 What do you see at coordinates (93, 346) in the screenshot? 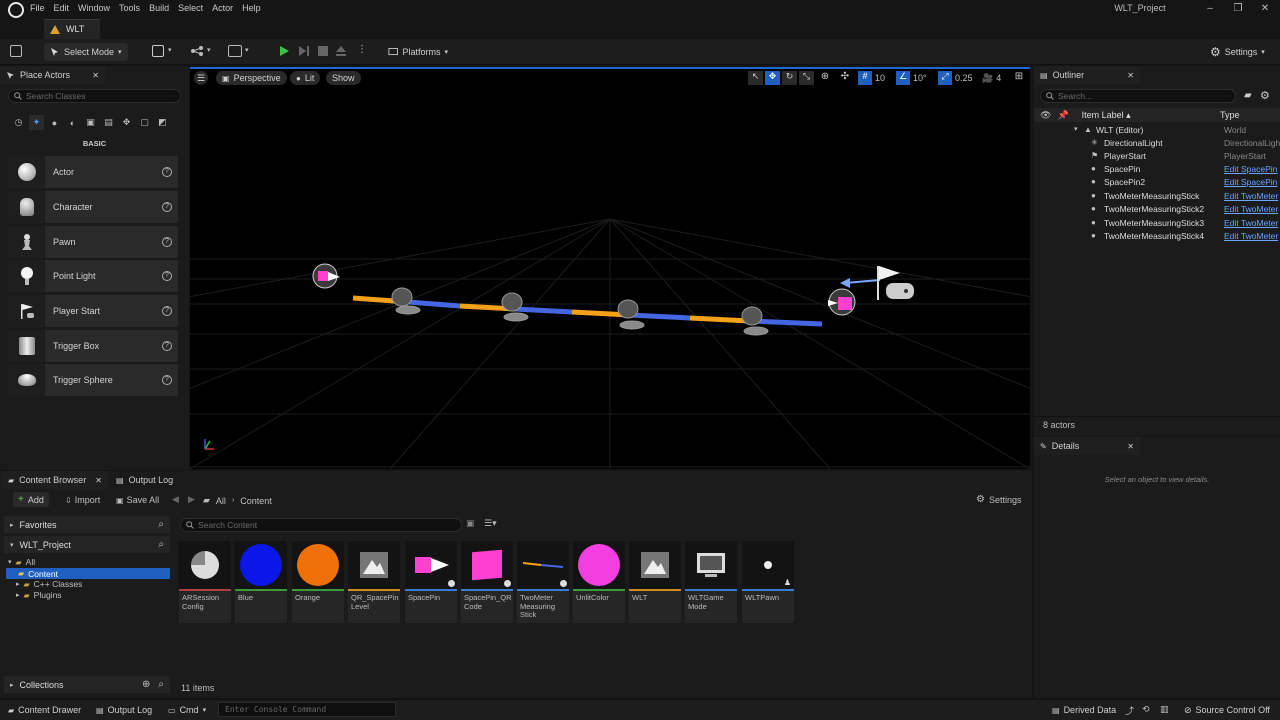
I see `actor-item-trigger-box: Trigger Box ?` at bounding box center [93, 346].